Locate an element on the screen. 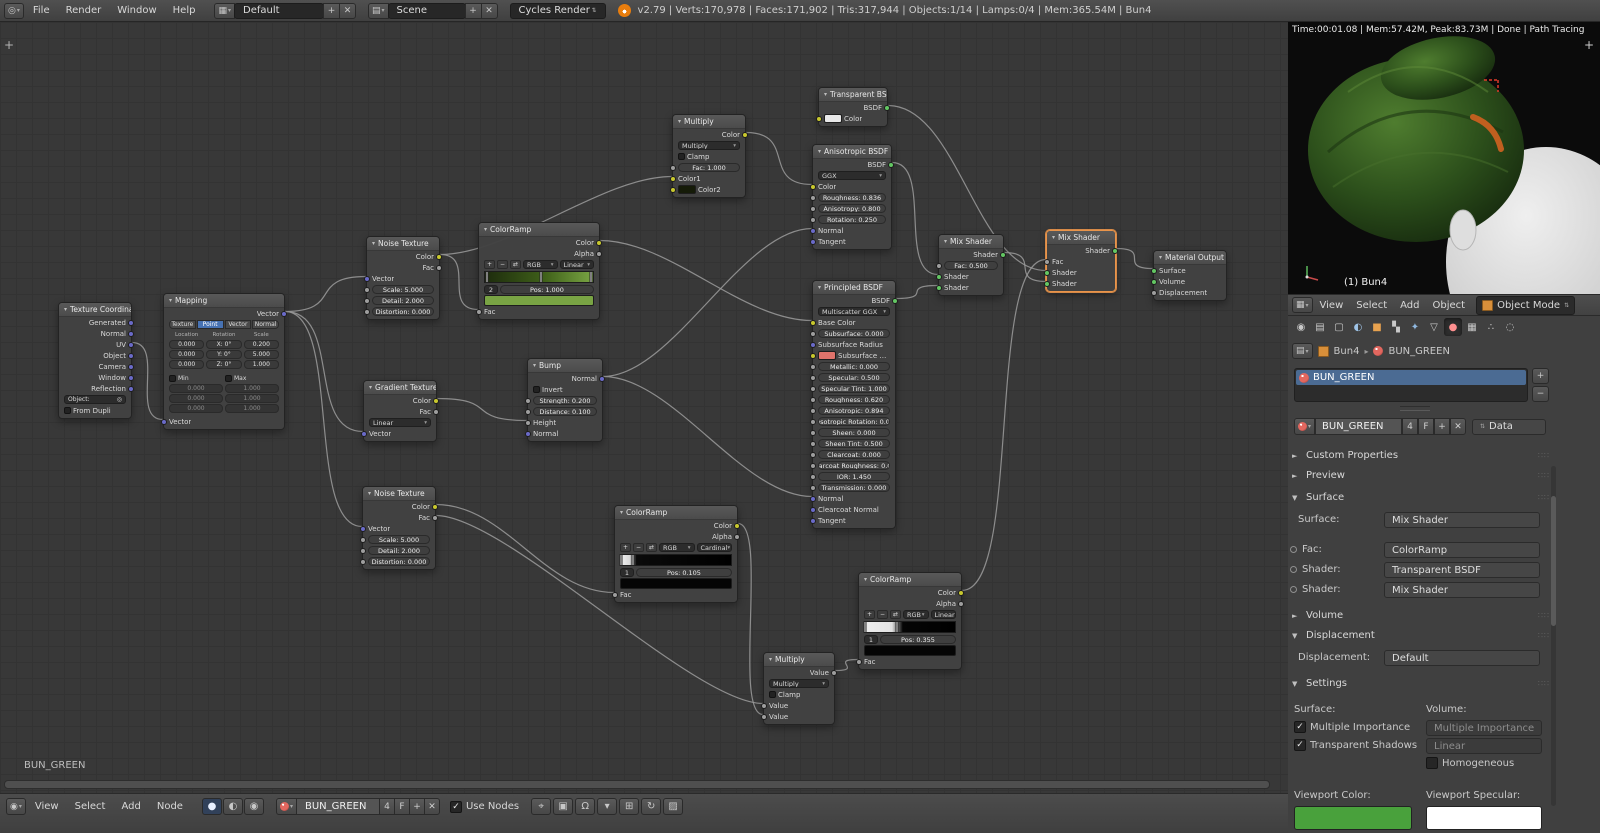  node-row-roughness: Roughness: 0.836 is located at coordinates (850, 197).